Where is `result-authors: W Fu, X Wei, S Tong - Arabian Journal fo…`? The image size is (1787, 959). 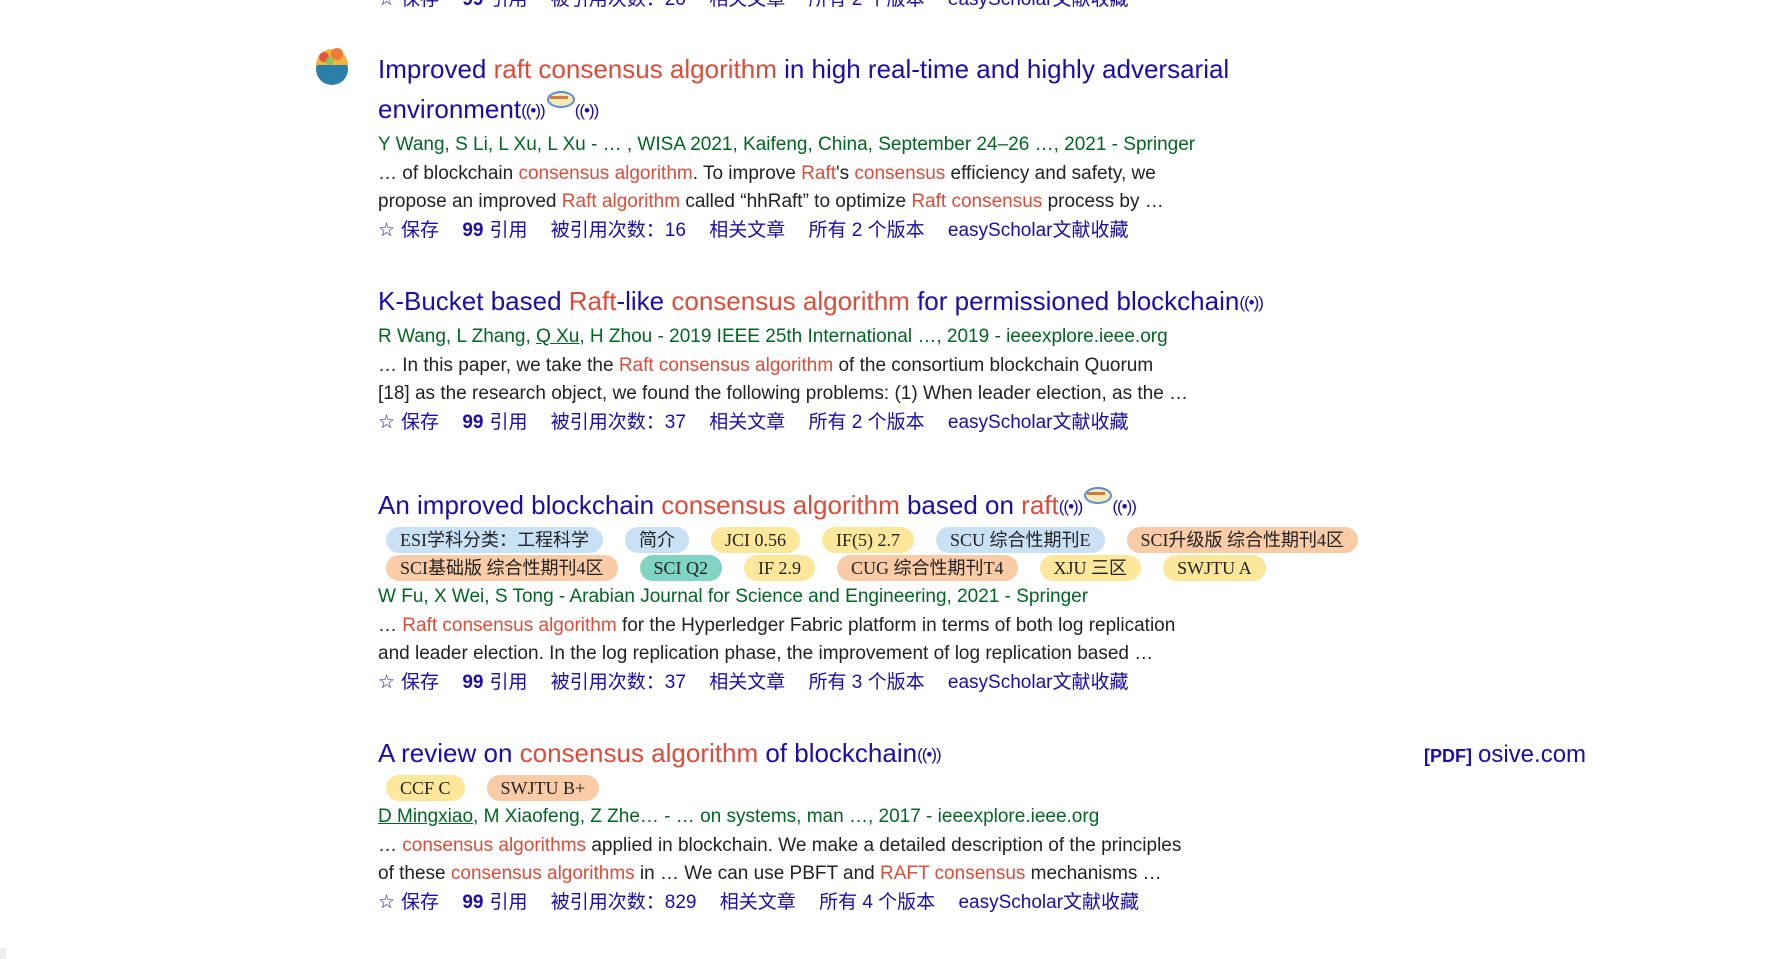
result-authors: W Fu, X Wei, S Tong - Arabian Journal fo… is located at coordinates (733, 596).